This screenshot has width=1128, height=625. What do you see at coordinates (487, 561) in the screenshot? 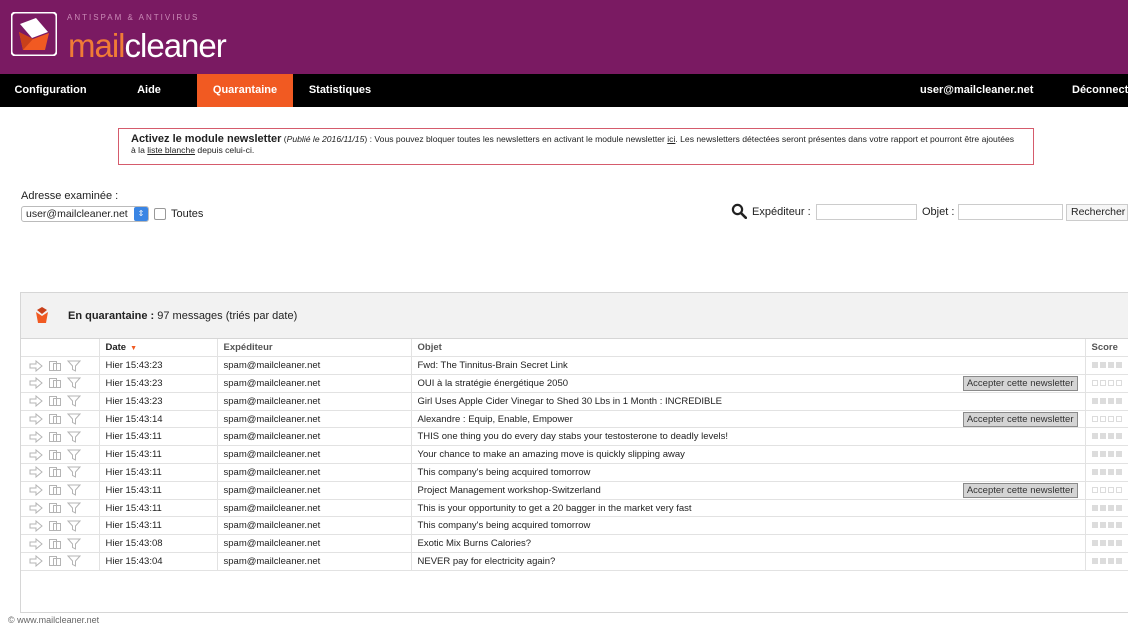
I see `row-subject: NEVER pay for electricity again?` at bounding box center [487, 561].